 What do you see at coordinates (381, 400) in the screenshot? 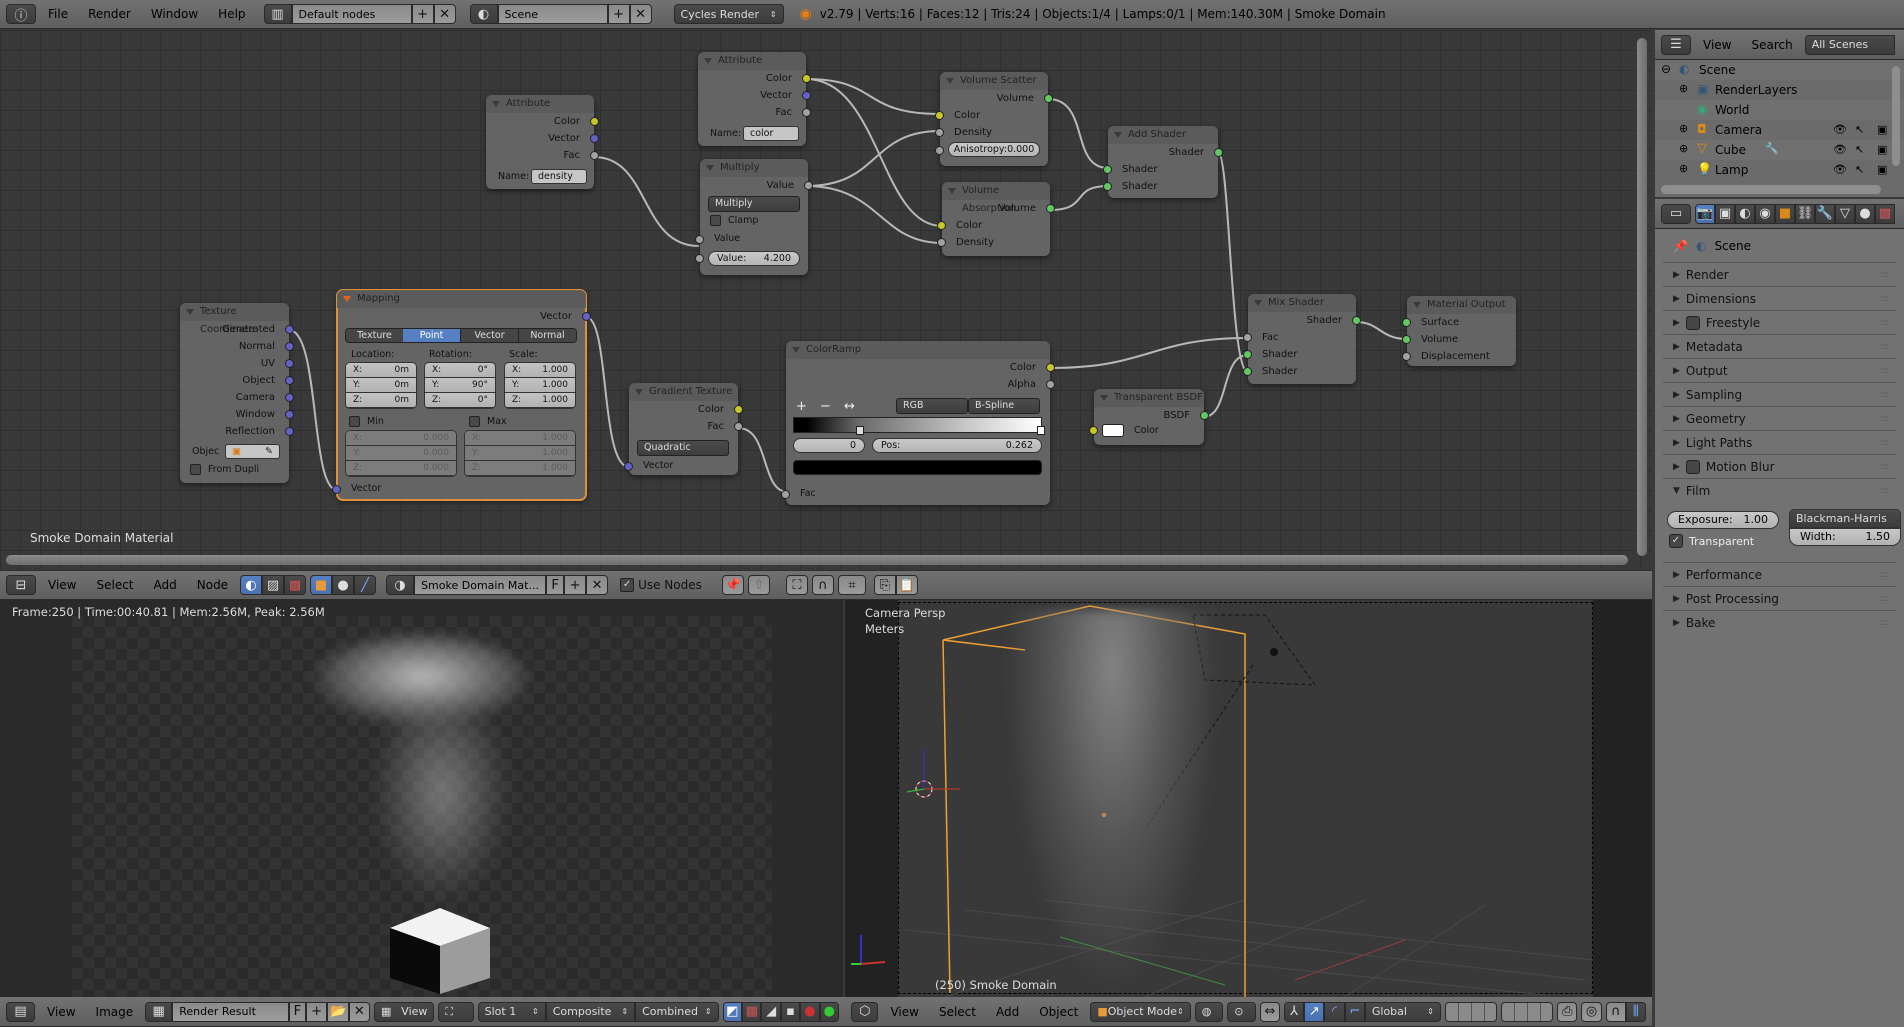
I see `location-z: Z: 0m` at bounding box center [381, 400].